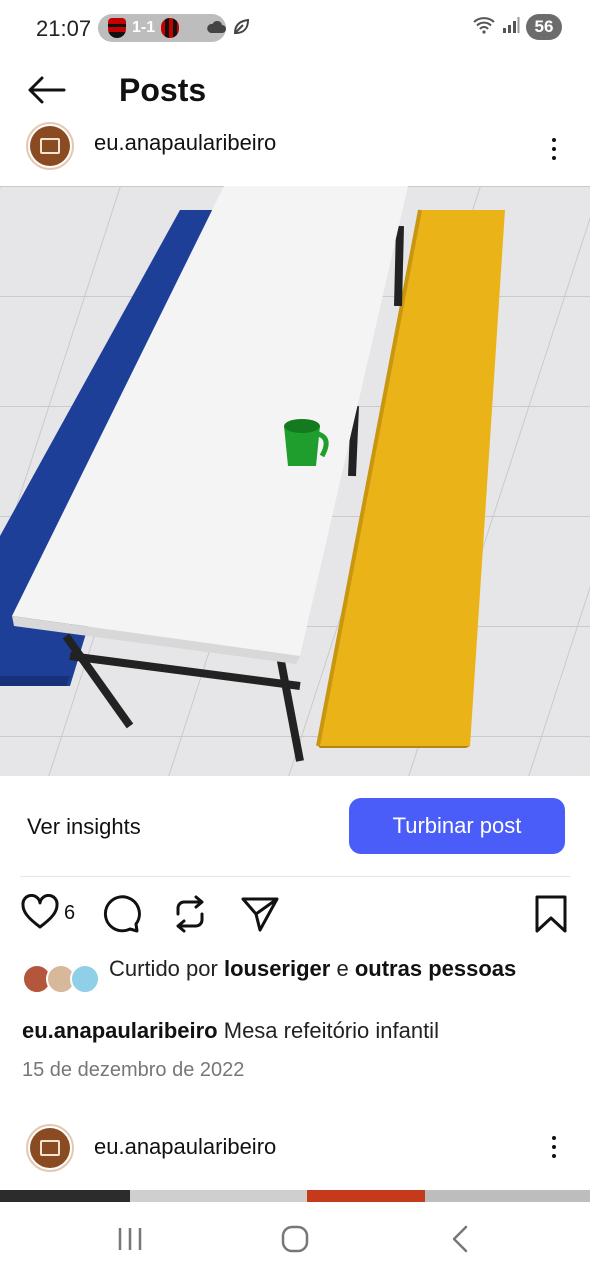 The image size is (590, 1280). What do you see at coordinates (295, 1148) in the screenshot?
I see `next-post-header: eu.anapaularibeiro` at bounding box center [295, 1148].